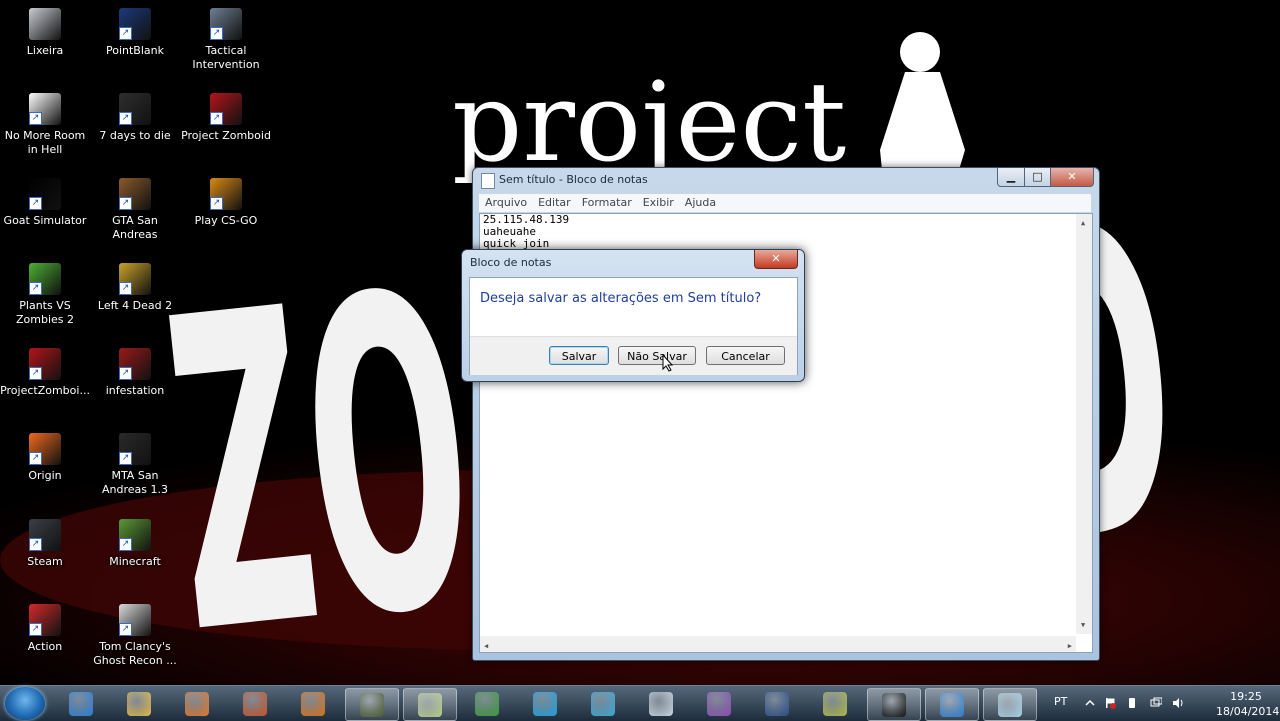  Describe the element at coordinates (668, 363) in the screenshot. I see `mouse-cursor-icon` at that location.